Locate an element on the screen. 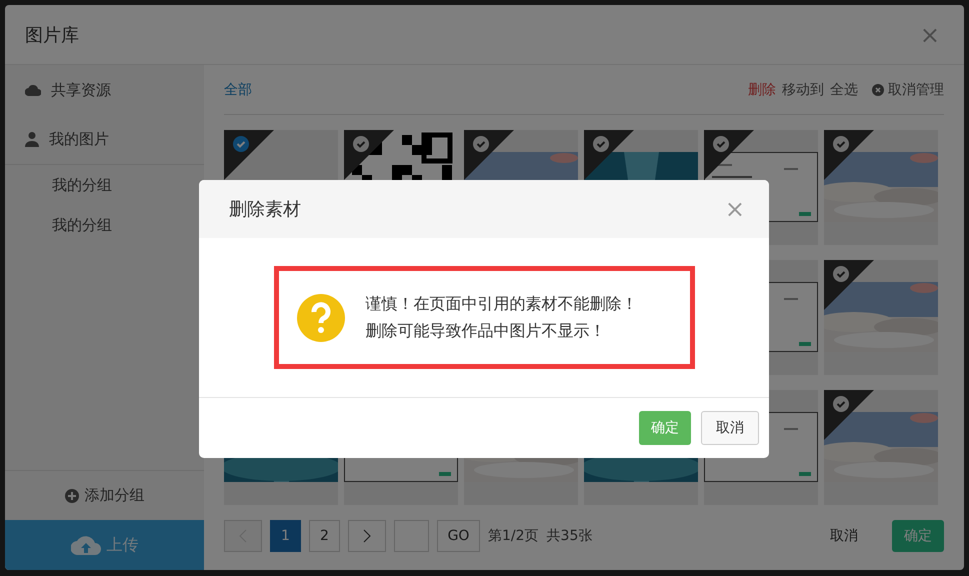  page-info: 第1/2页 is located at coordinates (513, 536).